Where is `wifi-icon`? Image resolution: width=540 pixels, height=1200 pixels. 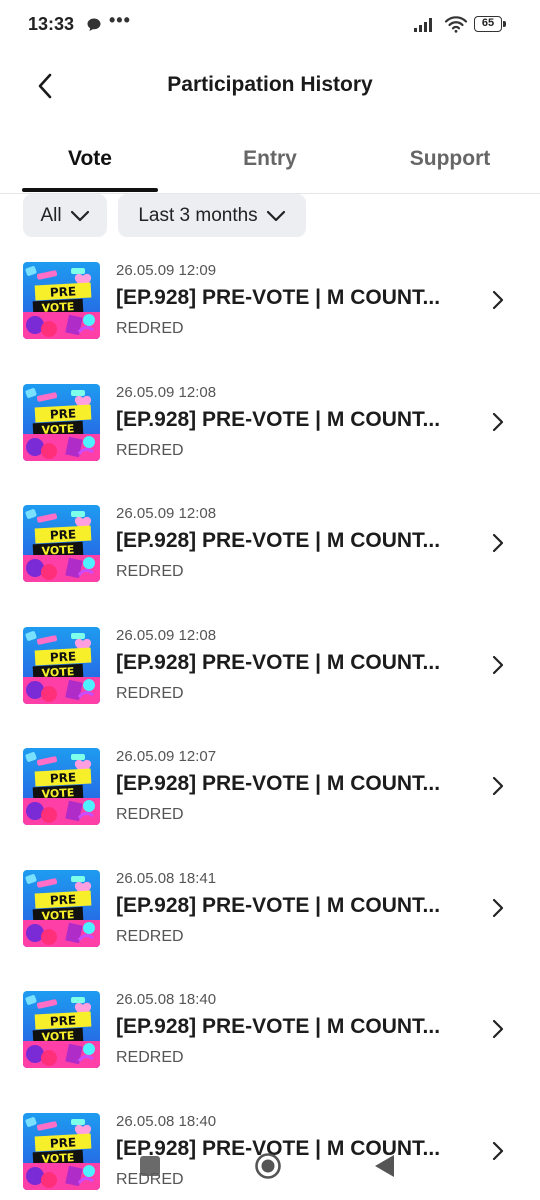 wifi-icon is located at coordinates (456, 26).